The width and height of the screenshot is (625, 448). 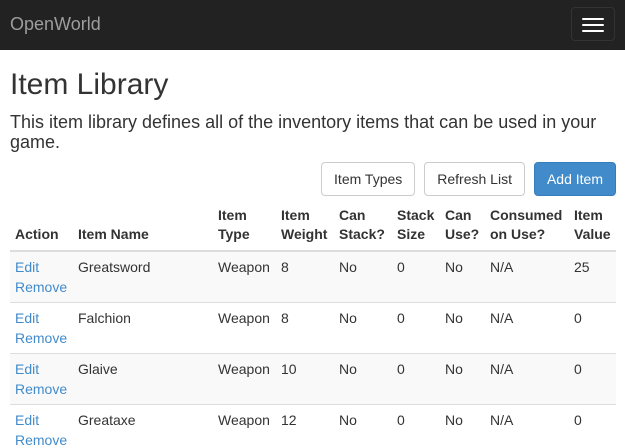 I want to click on item-name-cell: Greatsword, so click(x=143, y=276).